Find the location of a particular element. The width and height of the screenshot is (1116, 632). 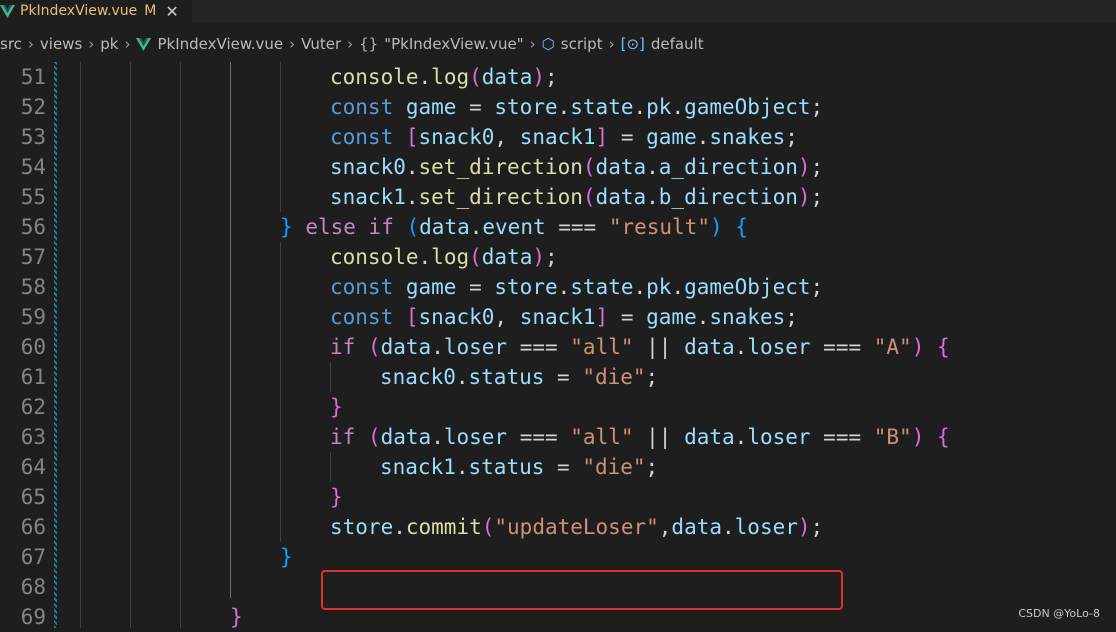

editor-tab: PkIndexView.vue M ✕ is located at coordinates (96, 11).